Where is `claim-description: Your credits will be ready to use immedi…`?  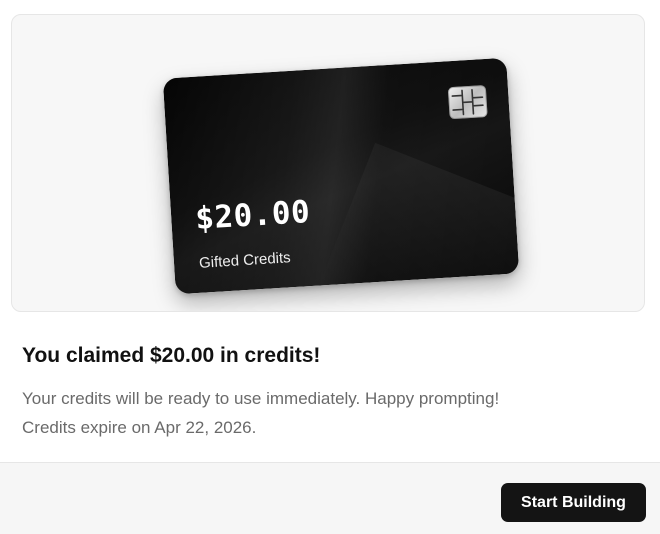
claim-description: Your credits will be ready to use immedi… is located at coordinates (260, 413).